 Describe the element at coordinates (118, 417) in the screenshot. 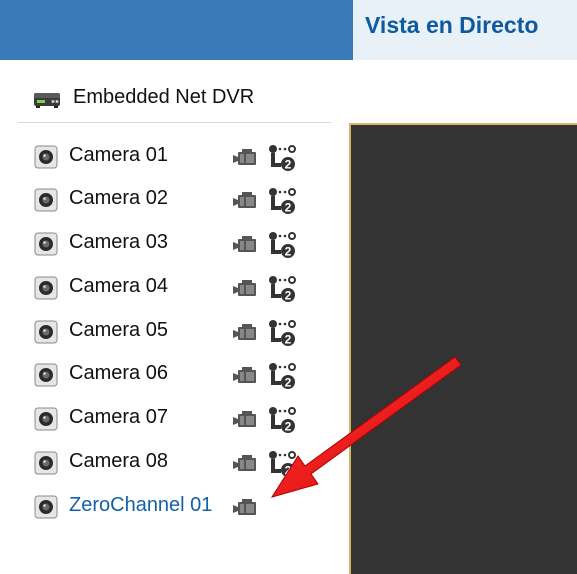

I see `channel-label: Camera 07` at that location.